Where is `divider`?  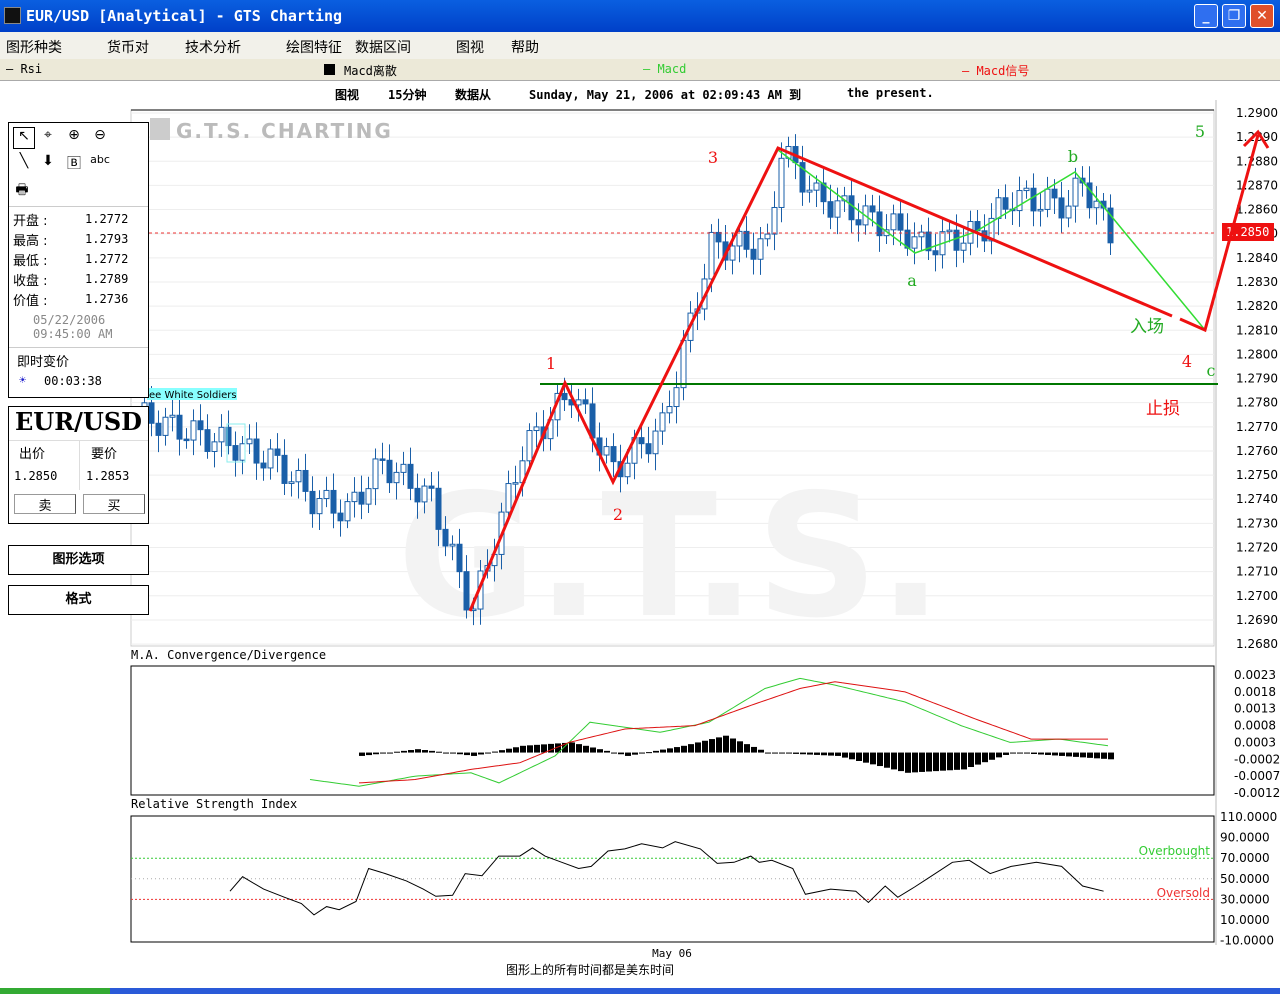
divider is located at coordinates (78, 206).